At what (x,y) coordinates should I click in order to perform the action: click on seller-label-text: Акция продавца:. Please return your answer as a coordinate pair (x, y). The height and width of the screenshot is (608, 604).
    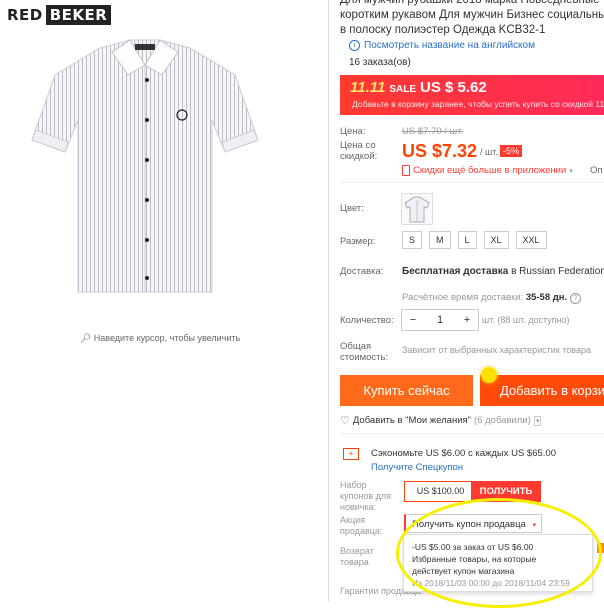
    Looking at the image, I should click on (361, 525).